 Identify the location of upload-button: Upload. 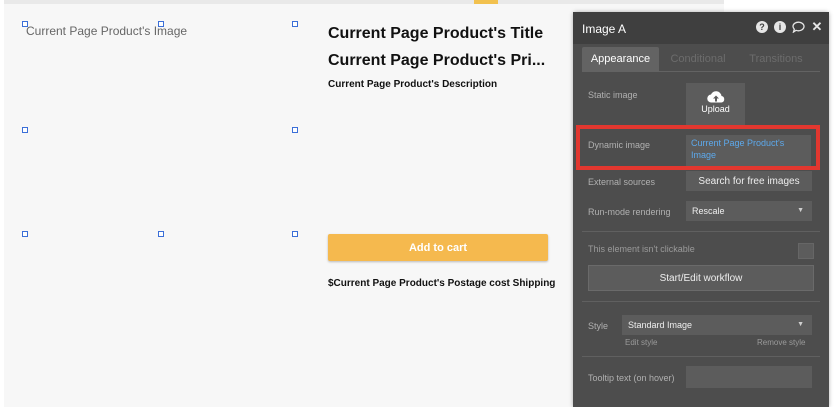
(715, 104).